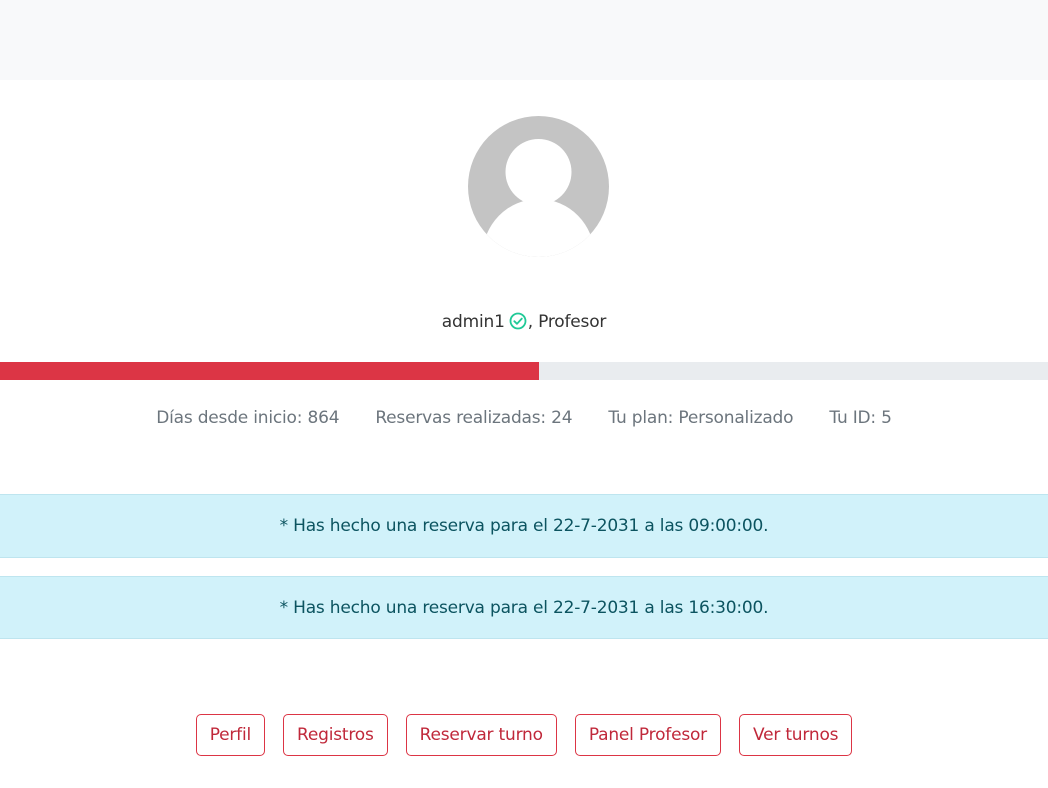 Image resolution: width=1048 pixels, height=788 pixels. I want to click on default-user-avatar-icon, so click(538, 186).